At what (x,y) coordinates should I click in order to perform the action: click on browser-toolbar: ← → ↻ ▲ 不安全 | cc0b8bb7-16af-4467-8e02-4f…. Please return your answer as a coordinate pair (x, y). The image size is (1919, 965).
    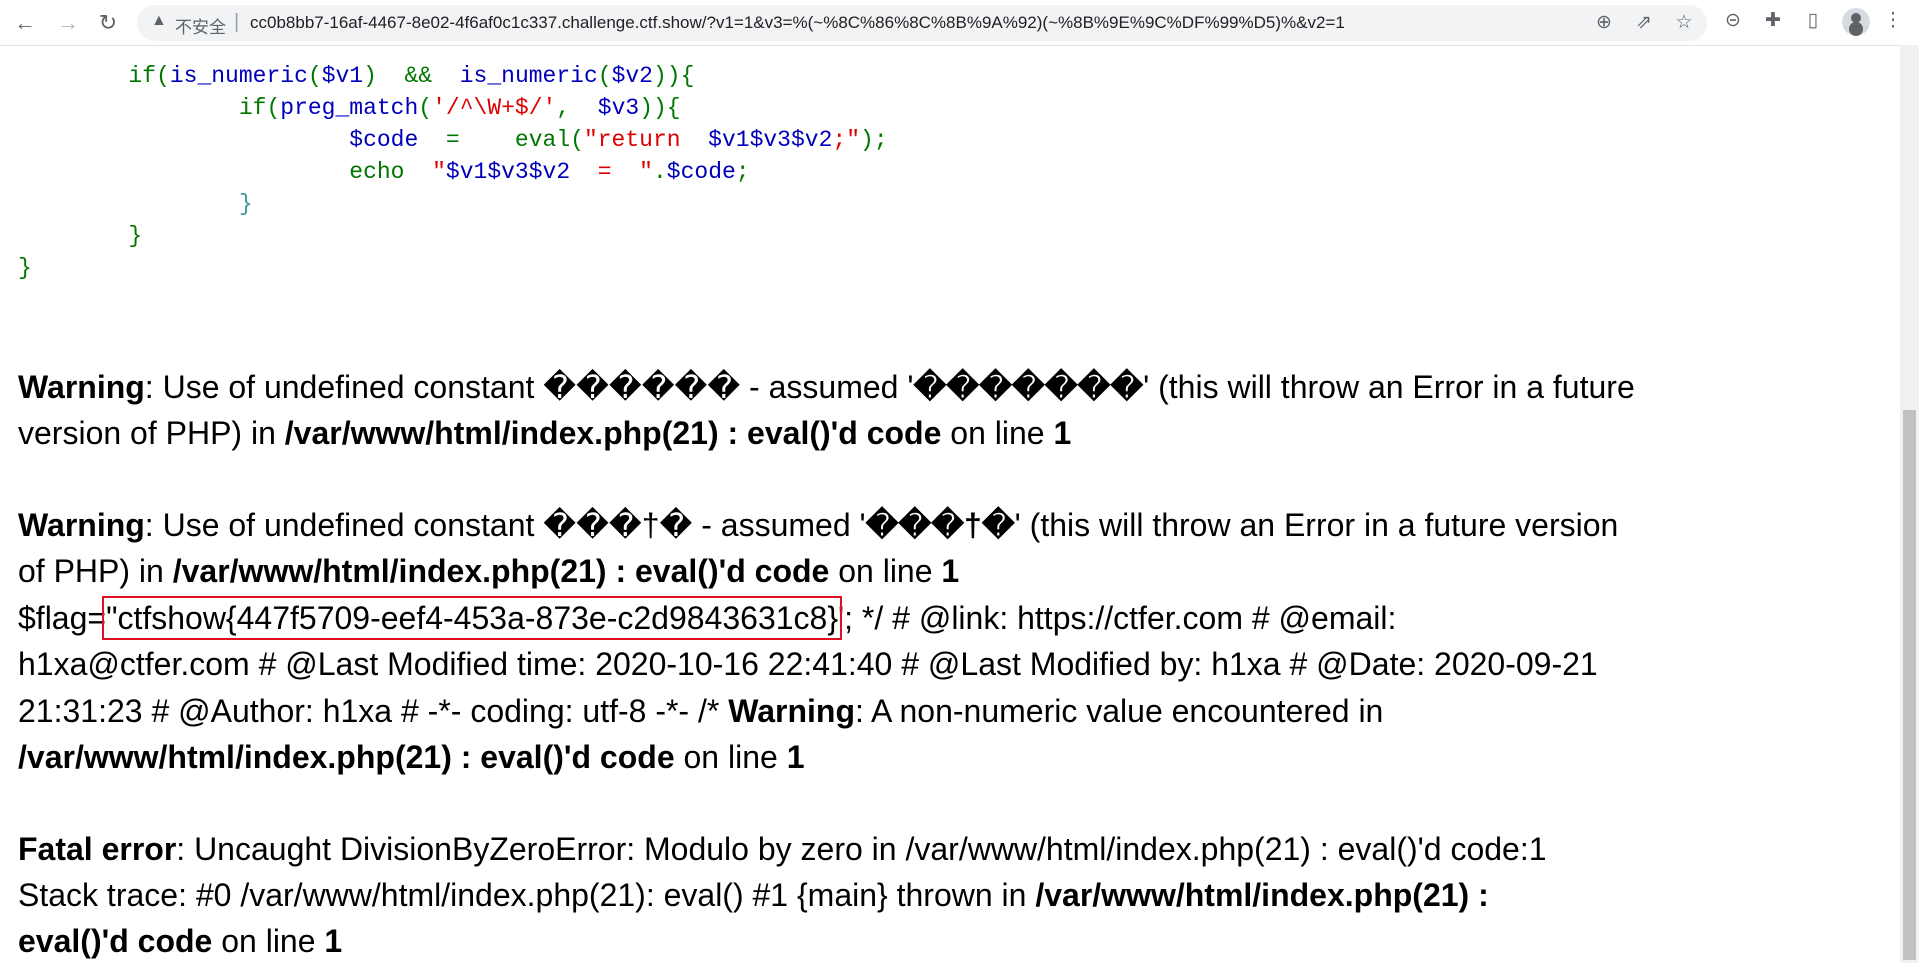
    Looking at the image, I should click on (959, 23).